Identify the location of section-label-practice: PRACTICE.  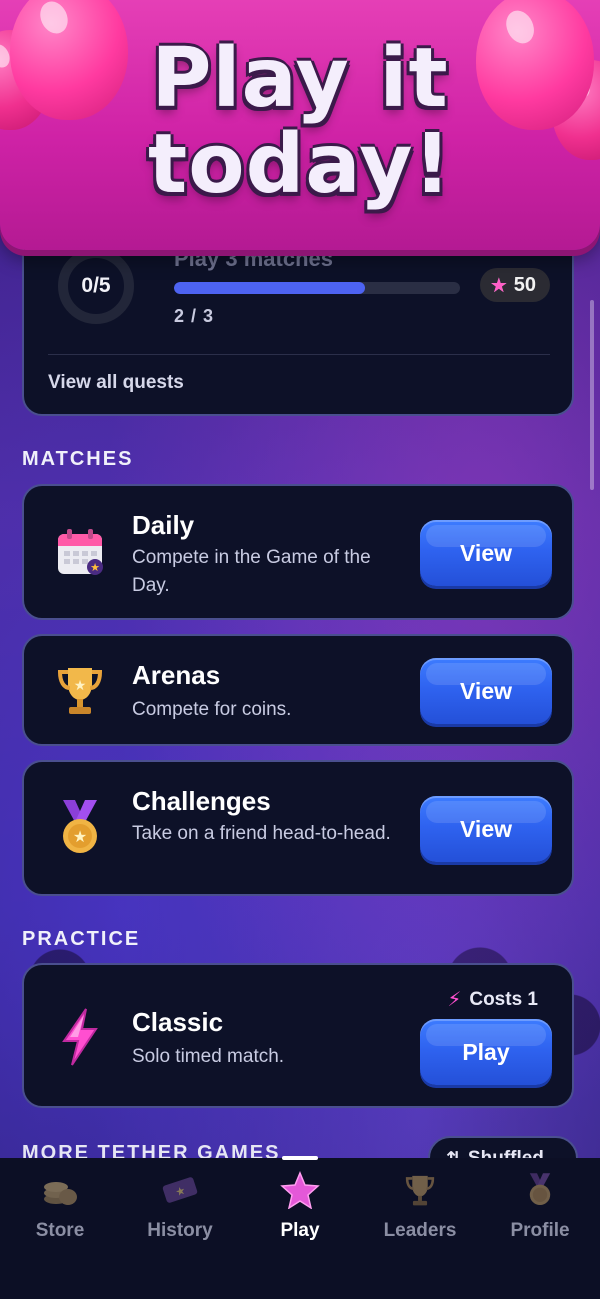
(81, 939).